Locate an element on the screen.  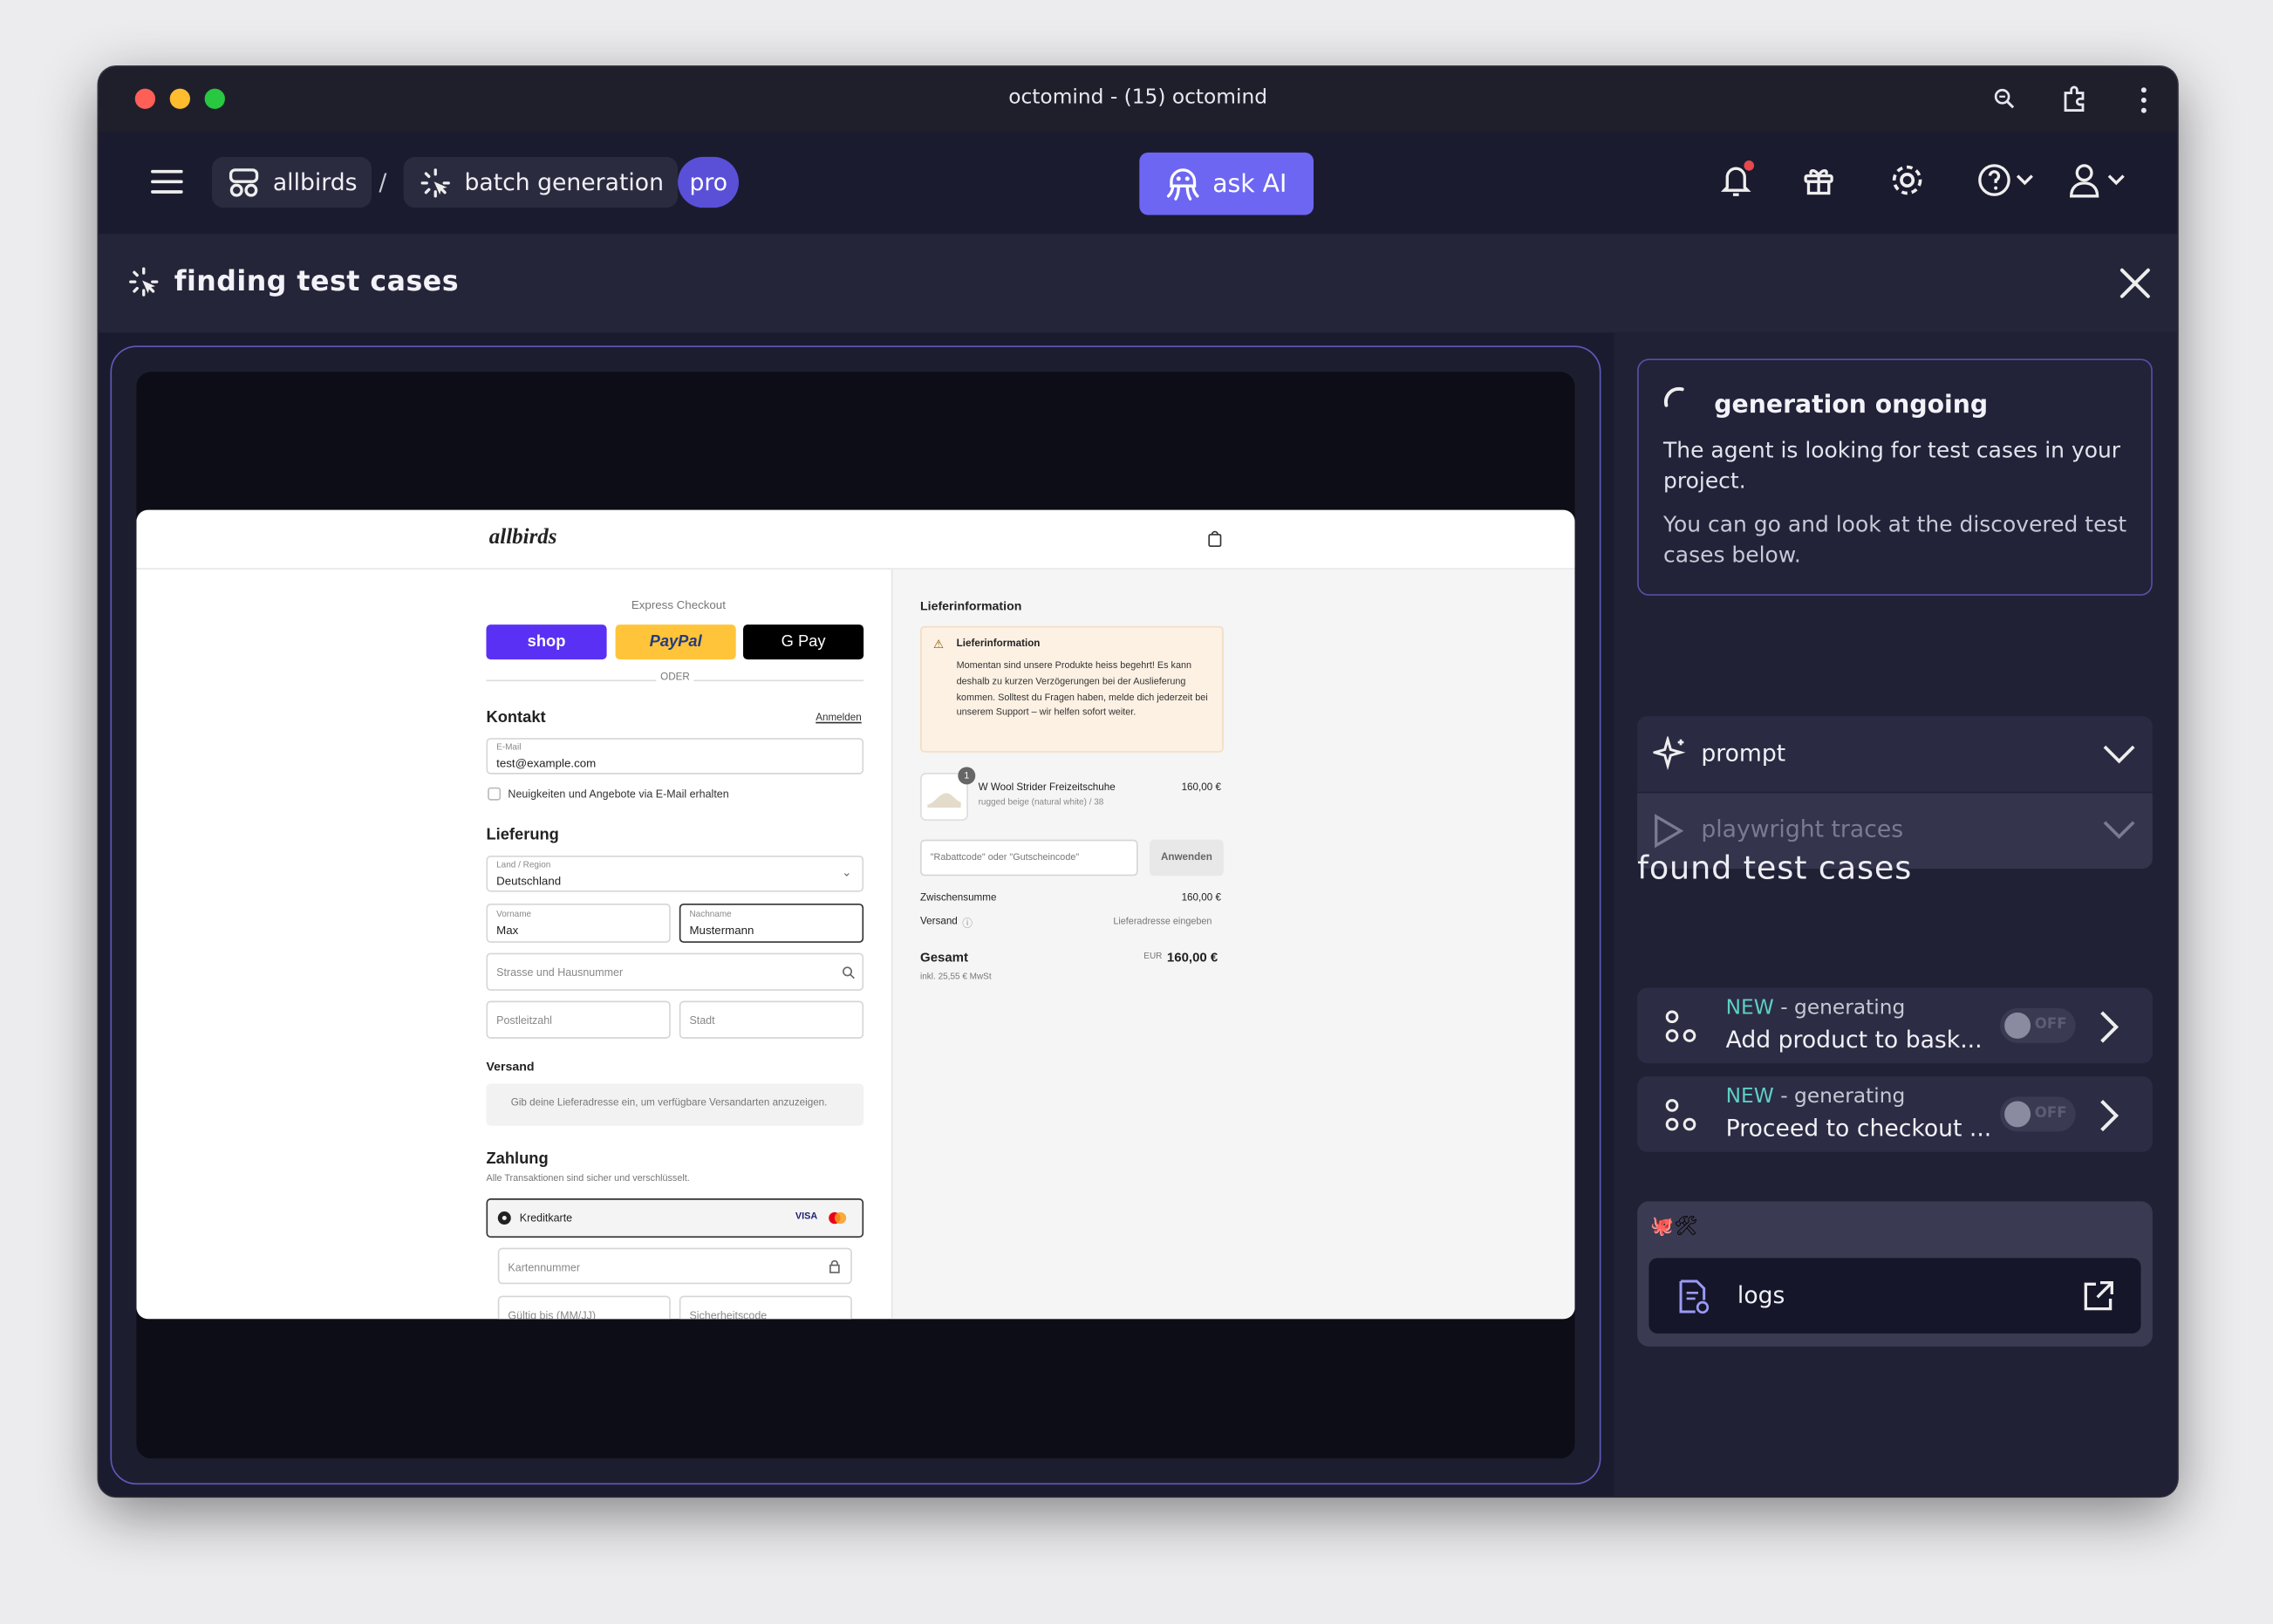
menu-icon is located at coordinates (167, 181).